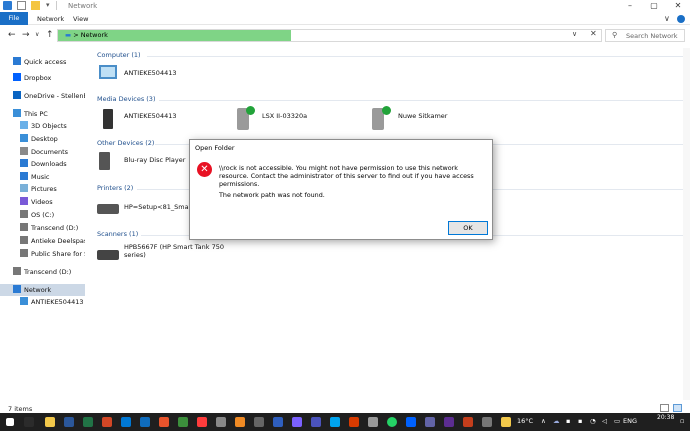 The image size is (690, 431). What do you see at coordinates (50, 35) in the screenshot?
I see `up-button: ↑` at bounding box center [50, 35].